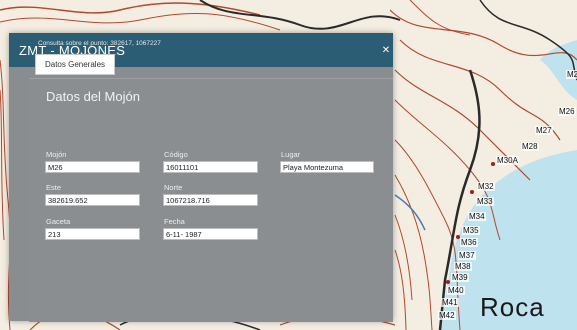 This screenshot has height=330, width=577. I want to click on map-marker-label: M2, so click(571, 74).